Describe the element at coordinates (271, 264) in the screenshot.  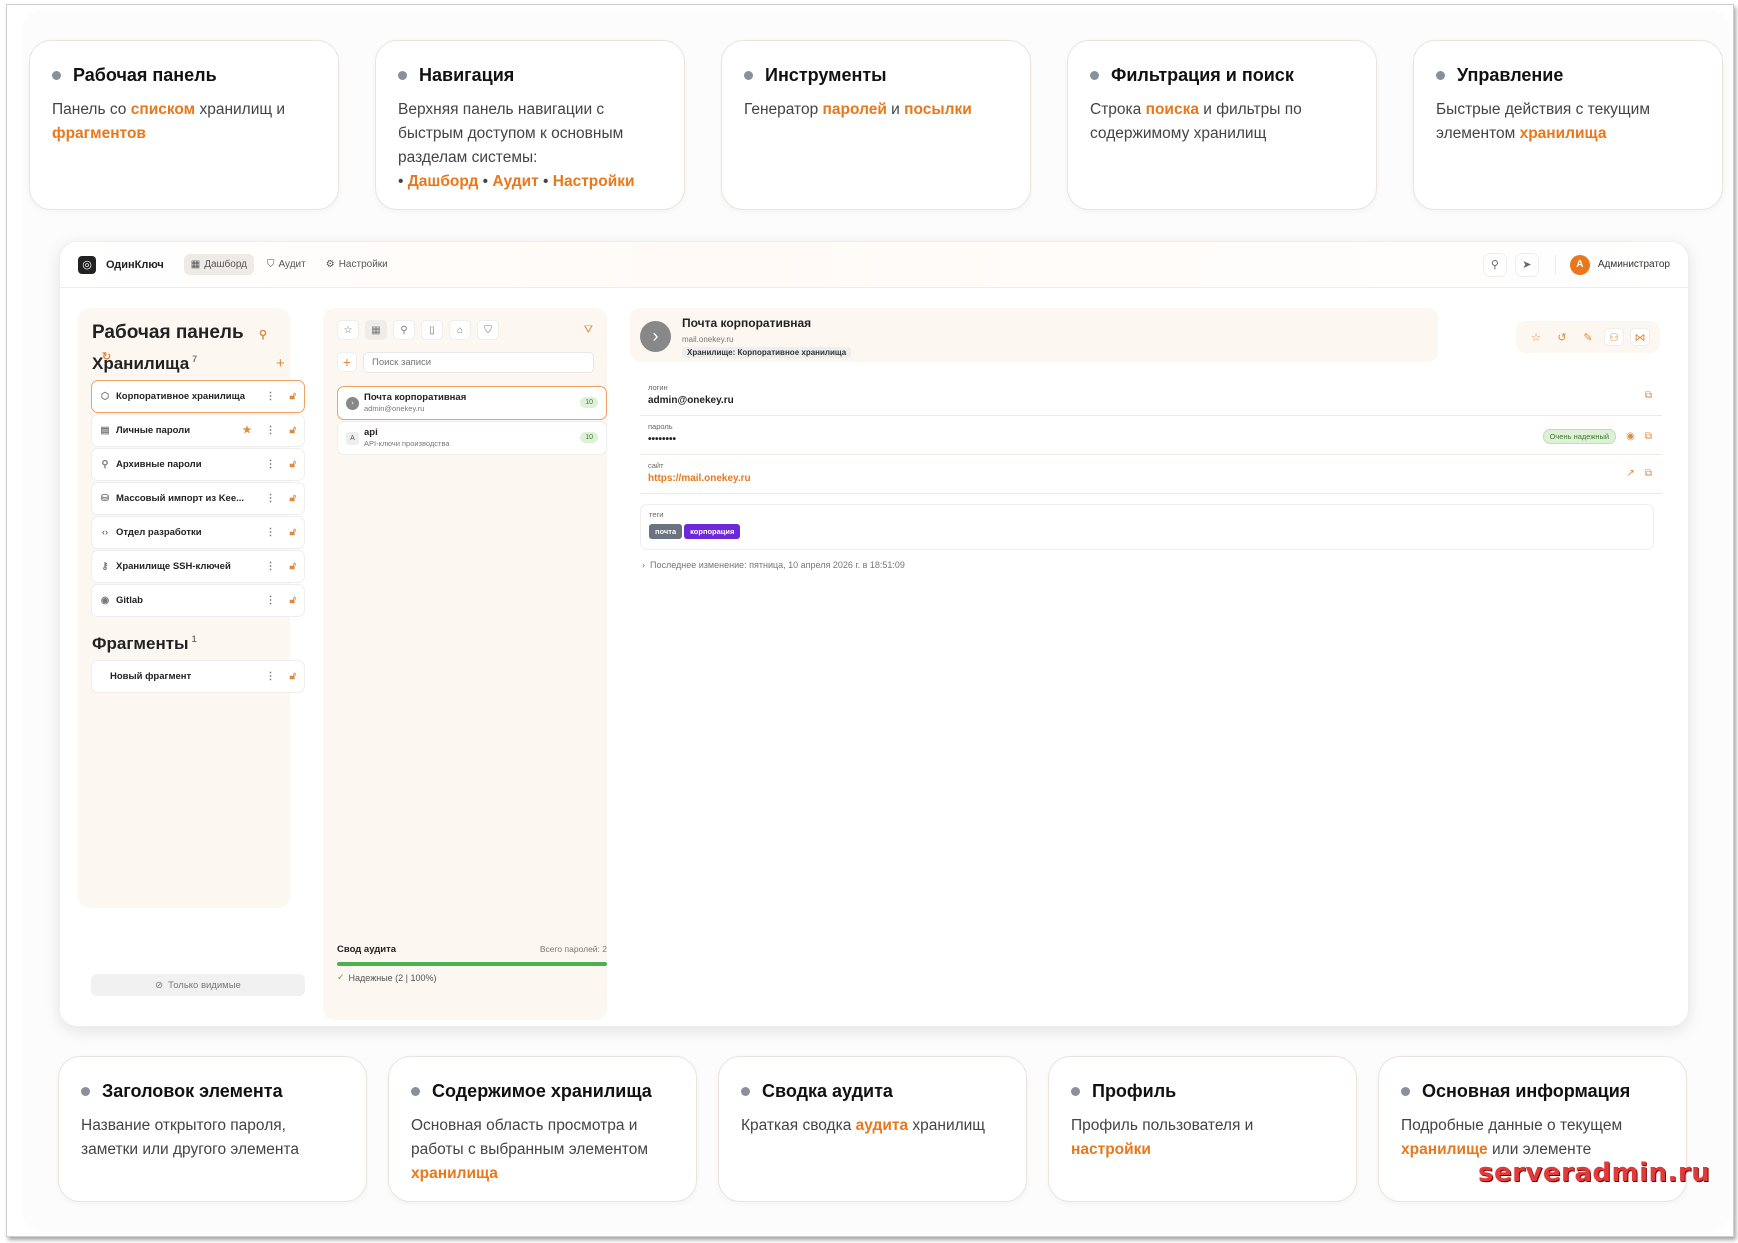
I see `shield-icon: ⛉` at that location.